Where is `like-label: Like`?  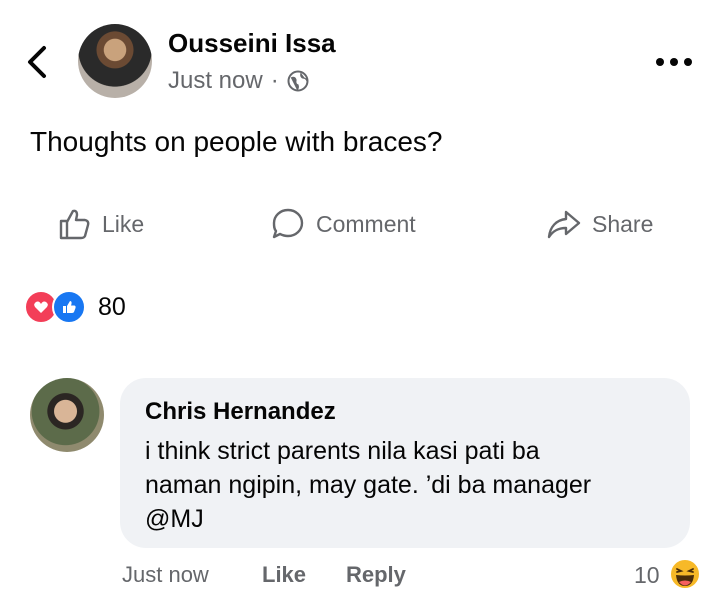
like-label: Like is located at coordinates (123, 223).